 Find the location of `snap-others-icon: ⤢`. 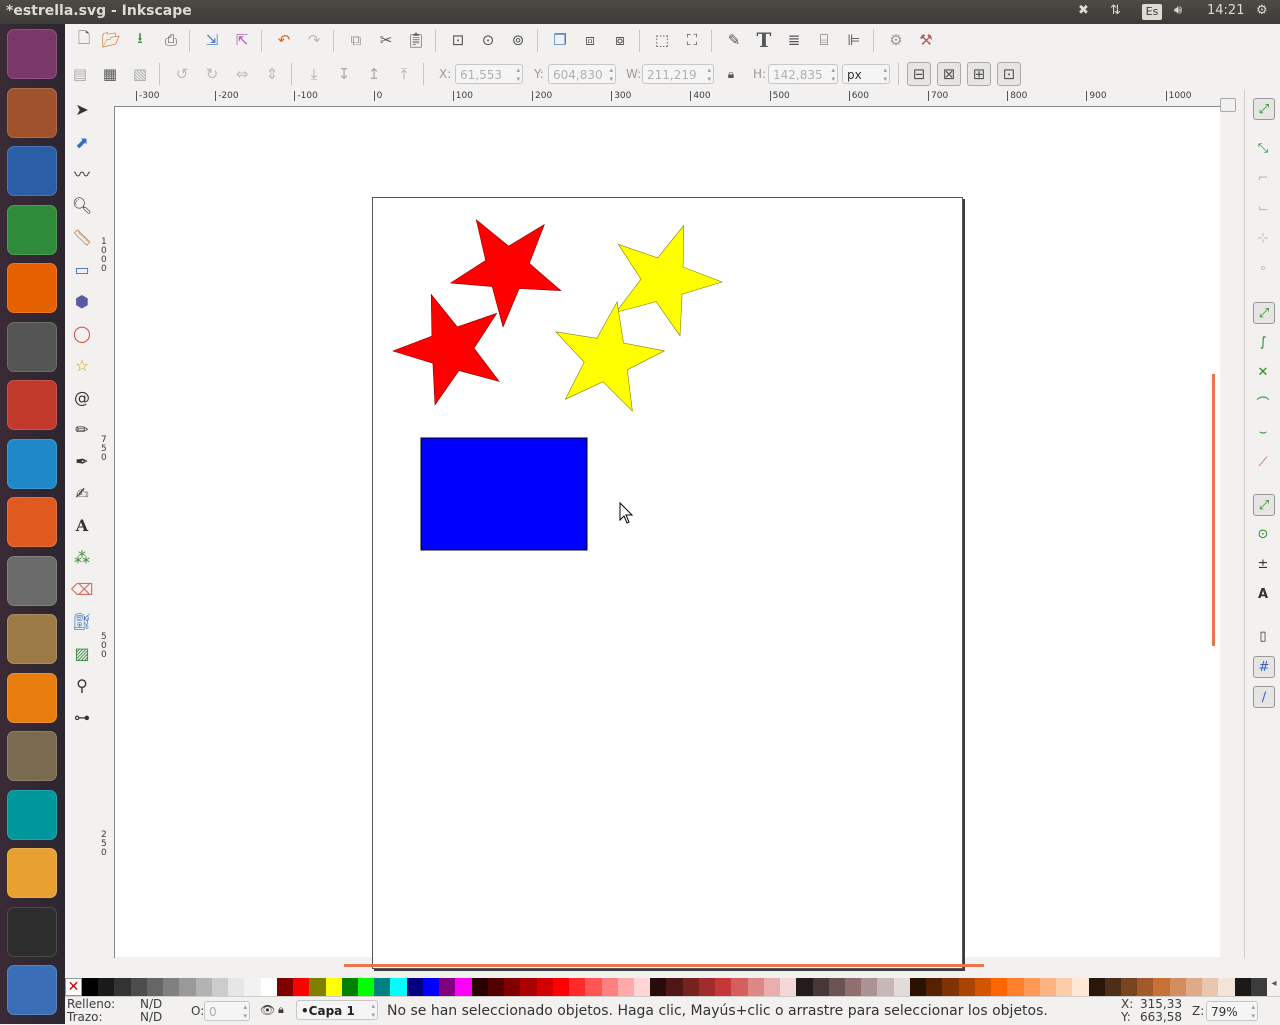

snap-others-icon: ⤢ is located at coordinates (1264, 505).